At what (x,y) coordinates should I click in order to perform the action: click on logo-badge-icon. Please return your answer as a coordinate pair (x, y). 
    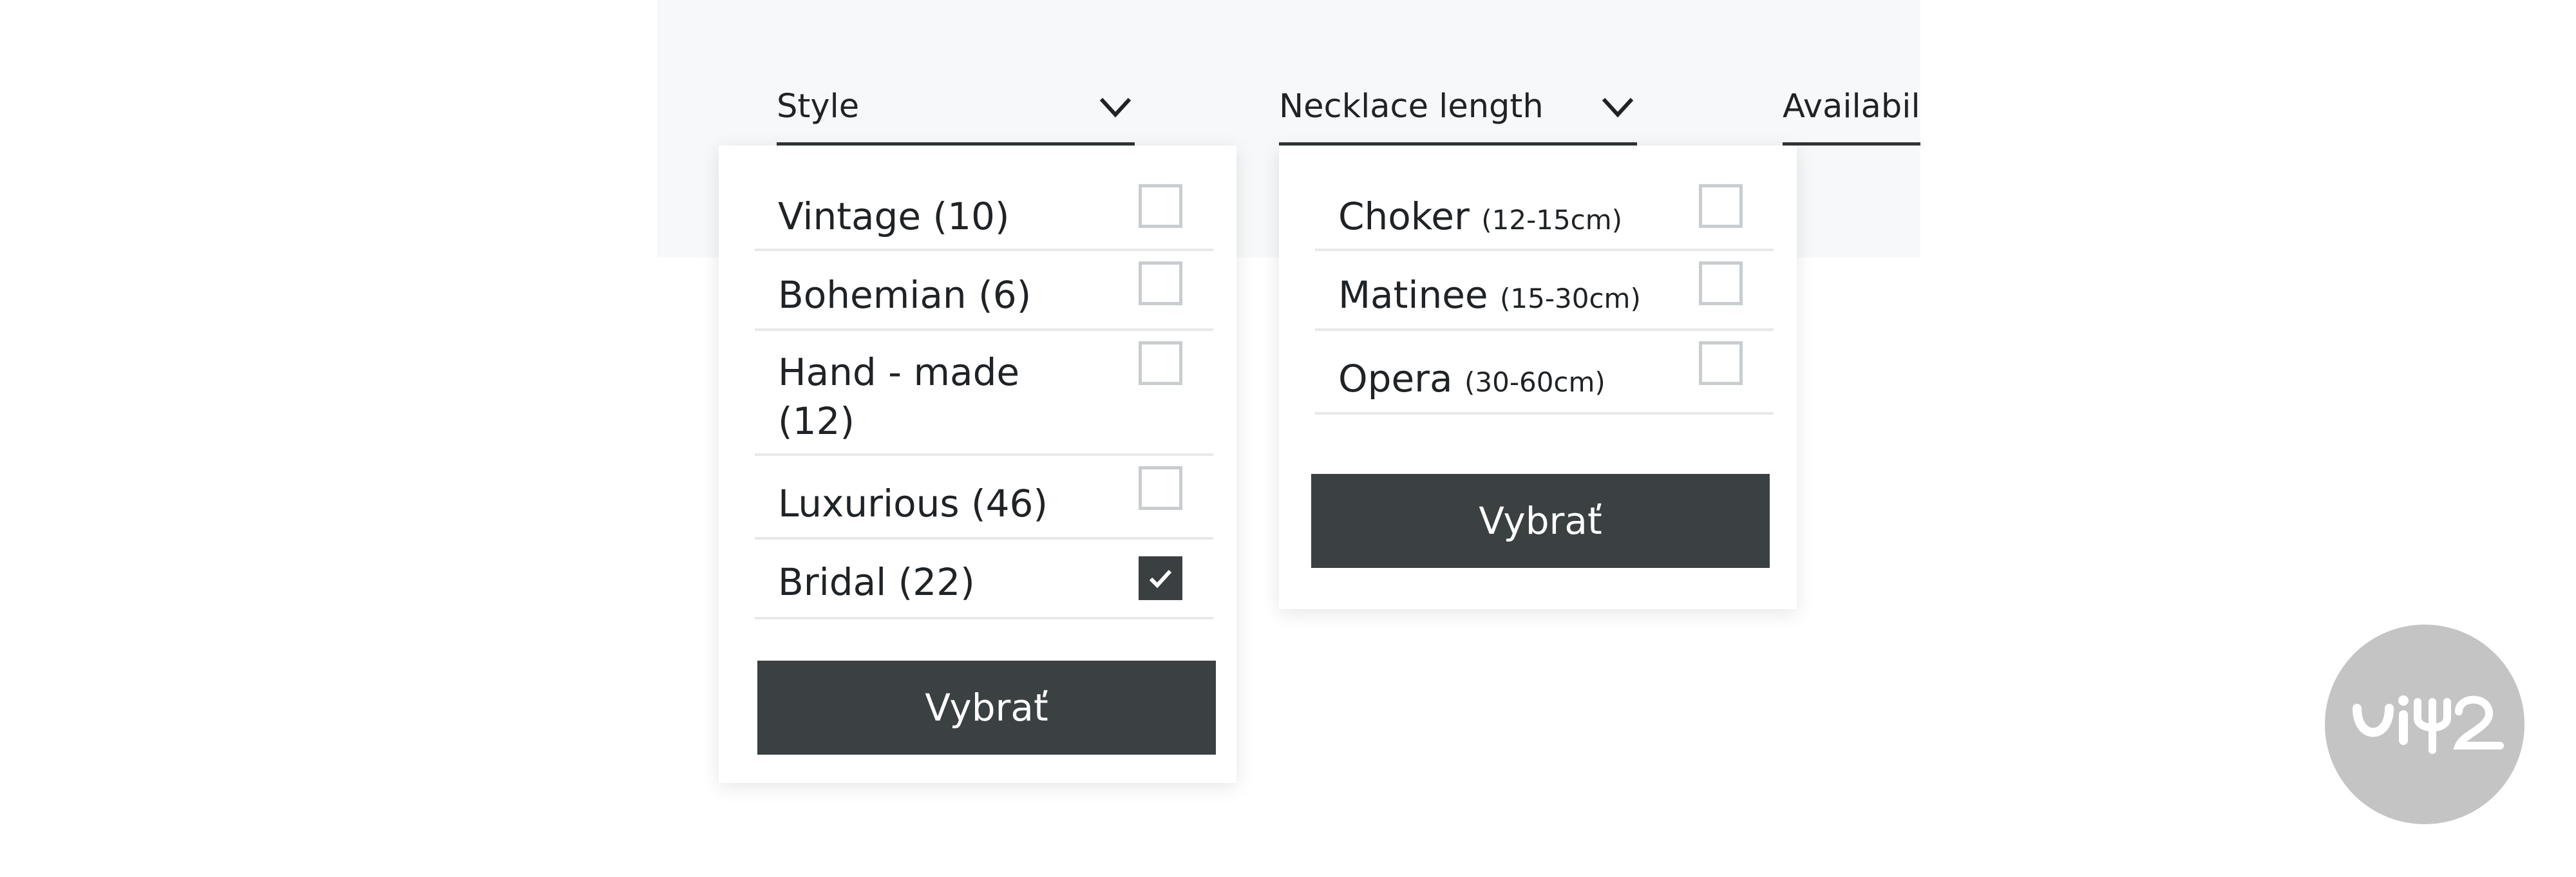
    Looking at the image, I should click on (2428, 724).